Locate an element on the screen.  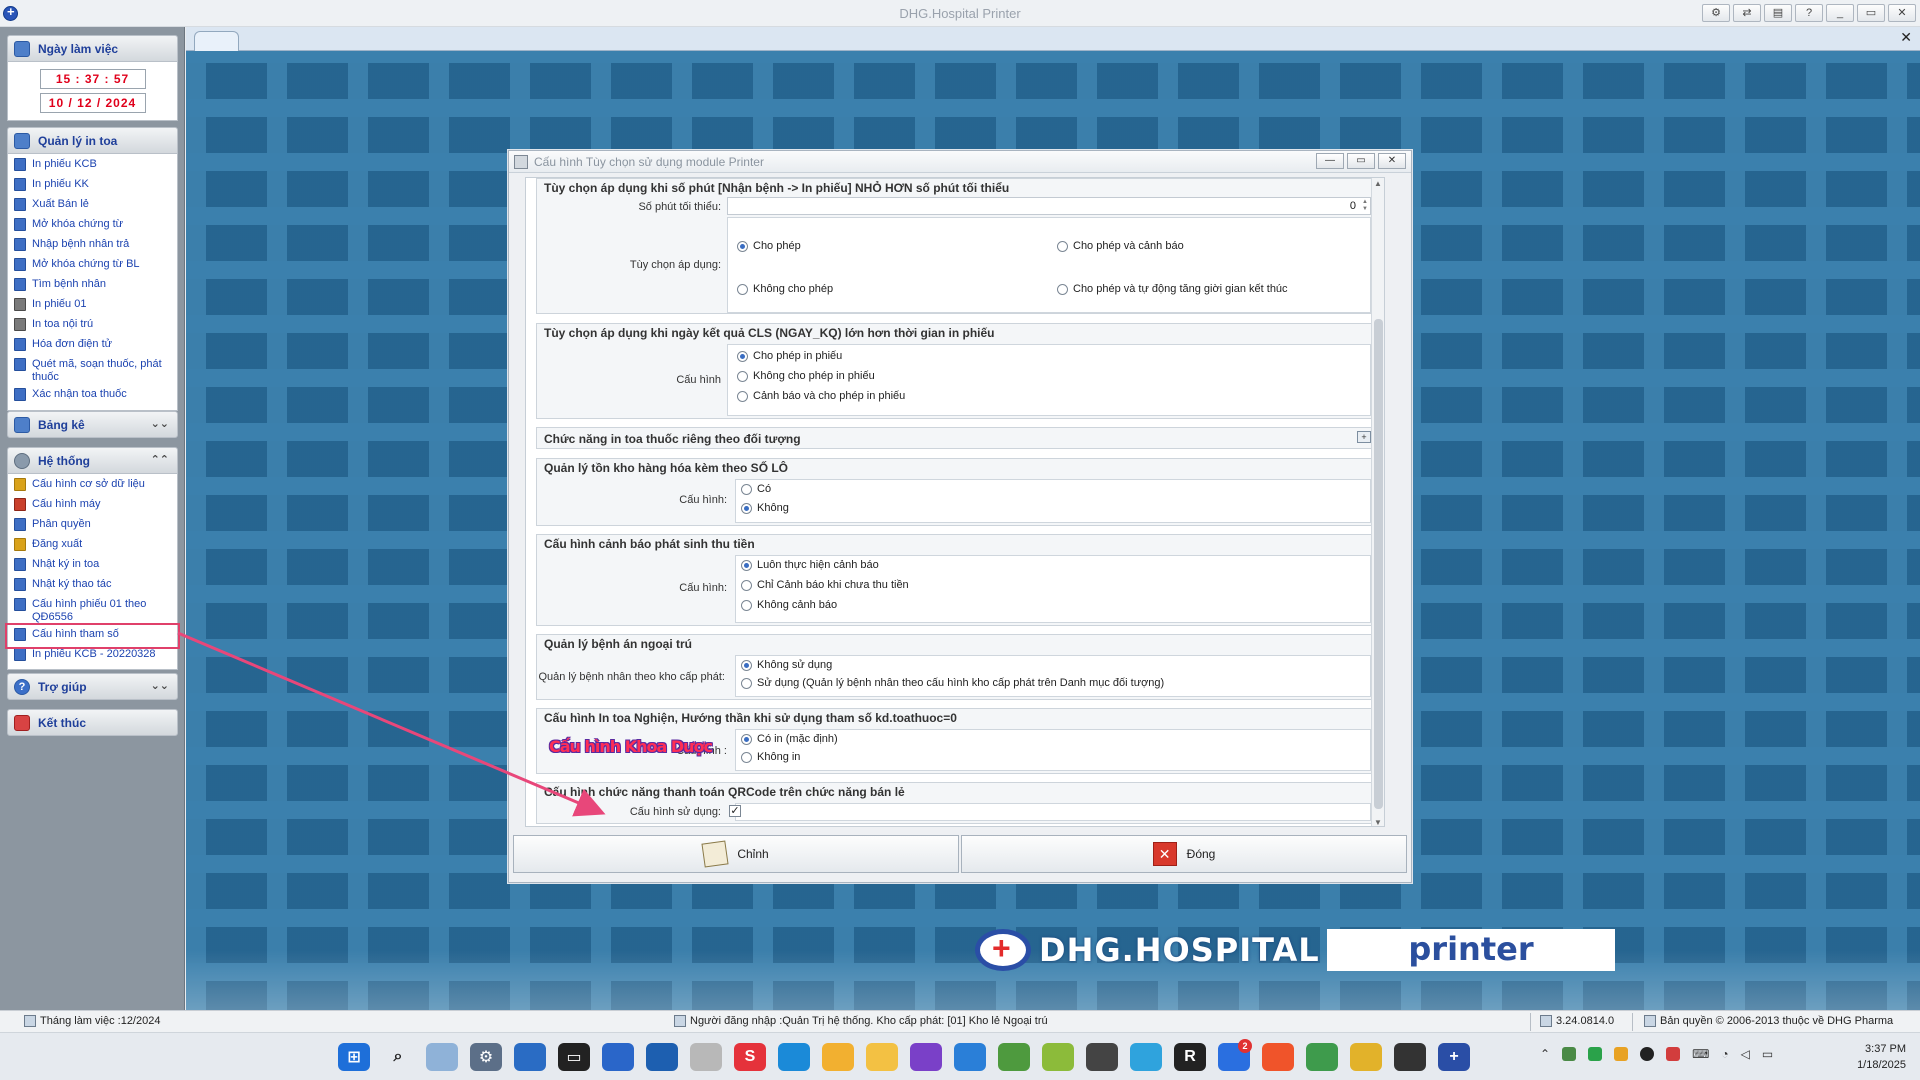
system-header: Hệ thống ⌃⌃ is located at coordinates (92, 460).